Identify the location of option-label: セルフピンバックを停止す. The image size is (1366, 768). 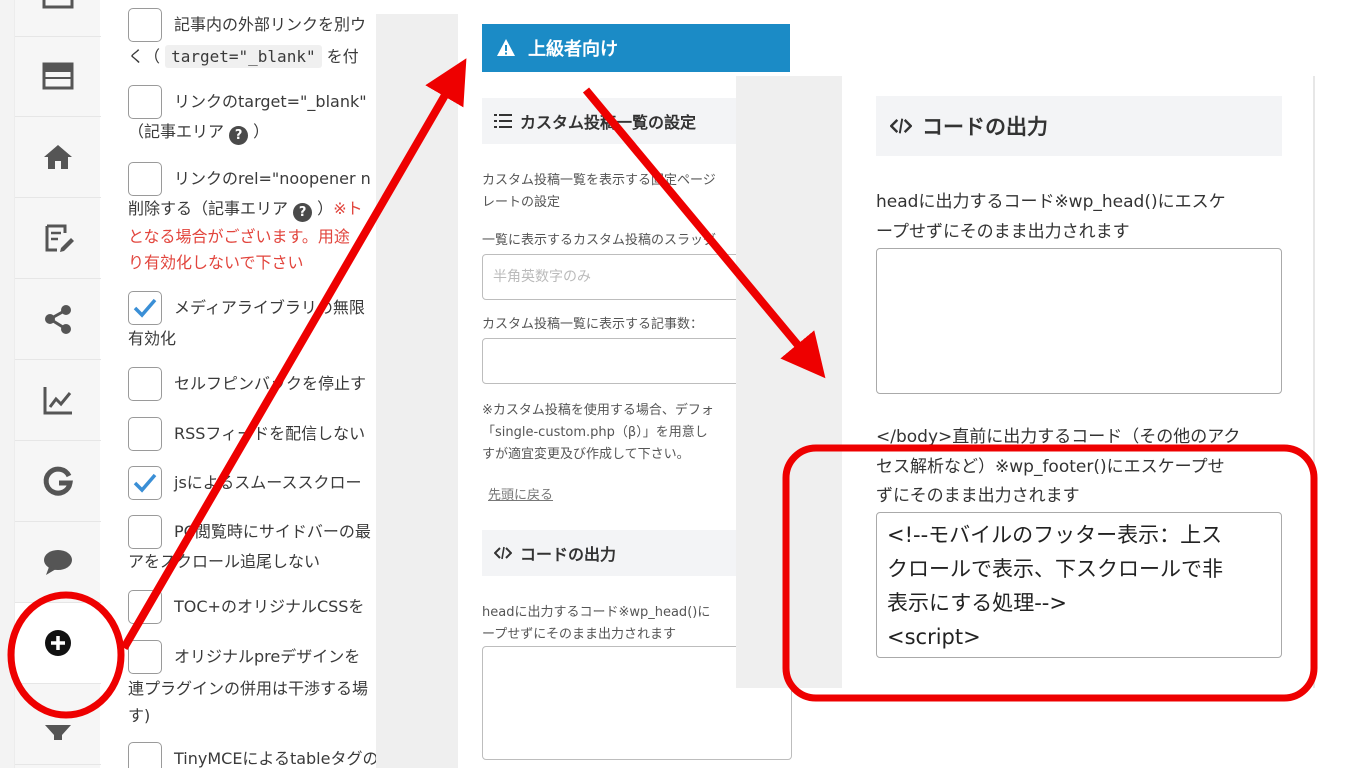
(270, 383).